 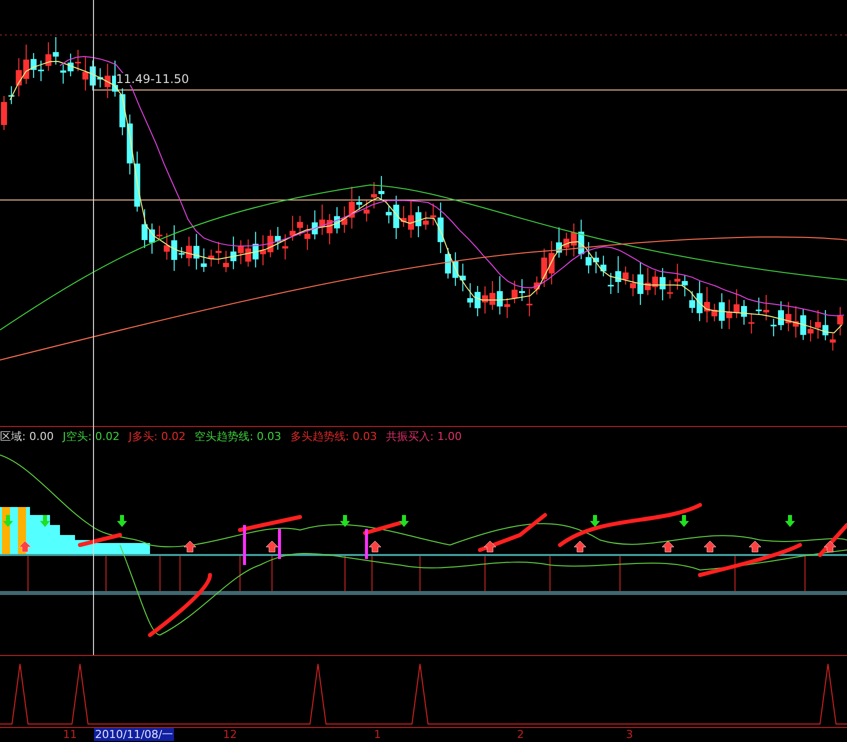 I want to click on time-axis-label: 3, so click(x=629, y=734).